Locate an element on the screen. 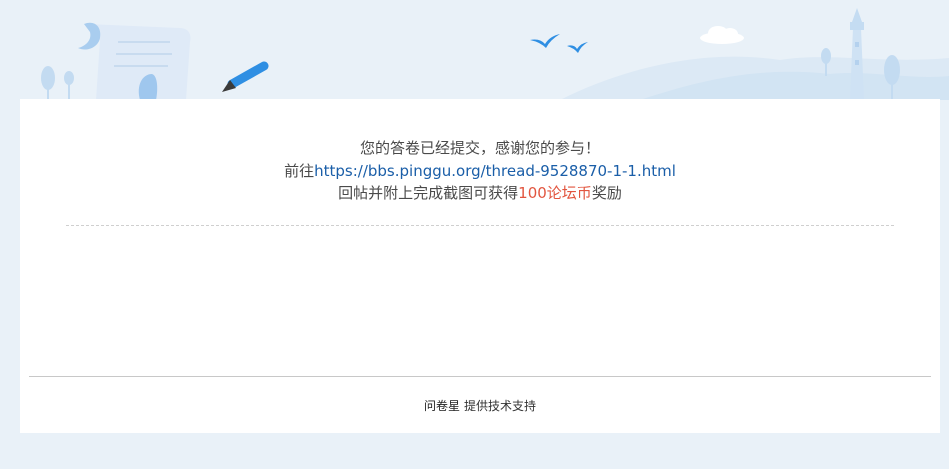 The image size is (949, 469). thank-you-text: 您的答卷已经提交，感谢您的参与！ is located at coordinates (479, 148).